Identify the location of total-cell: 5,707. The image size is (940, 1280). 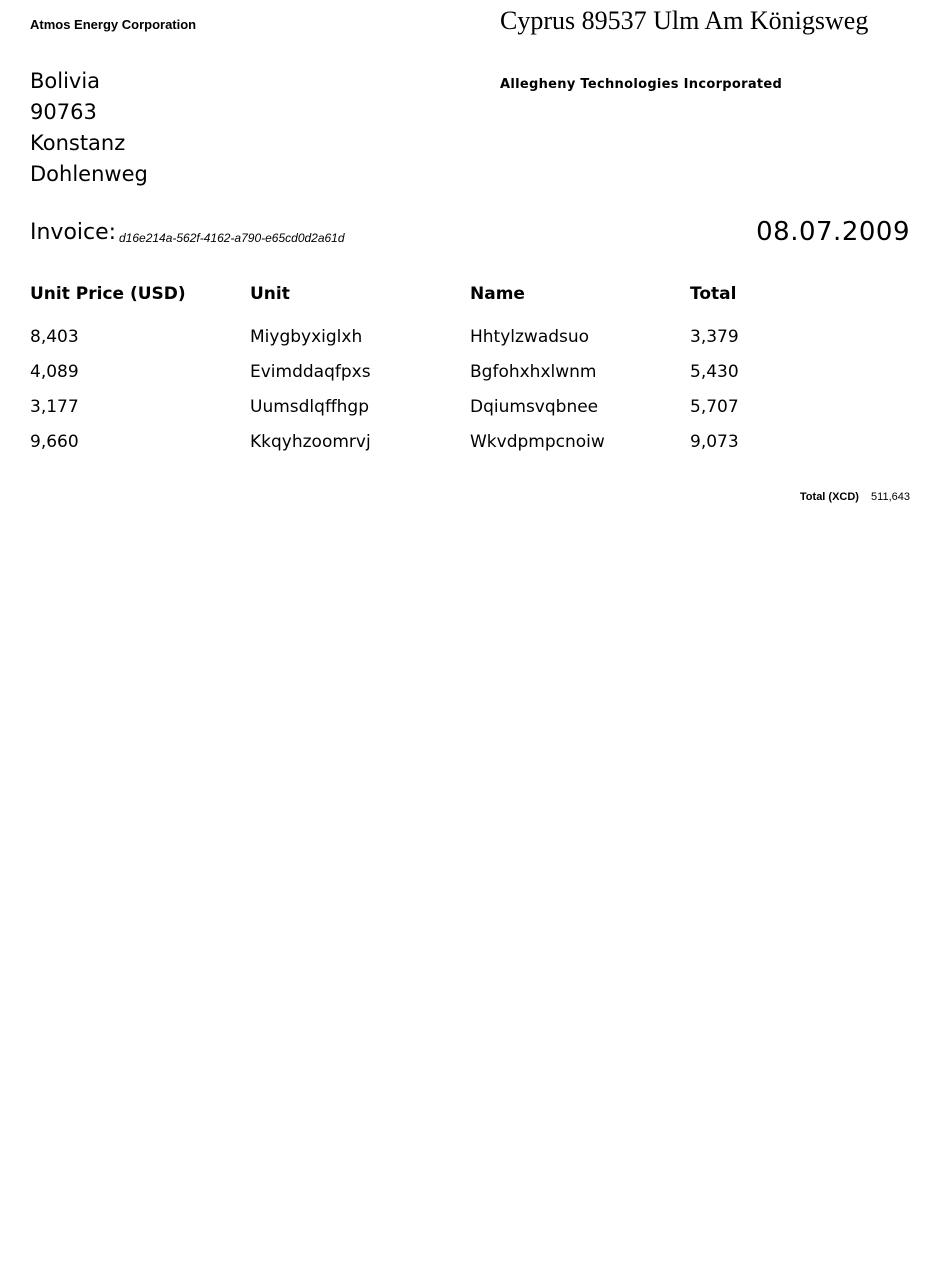
(714, 406).